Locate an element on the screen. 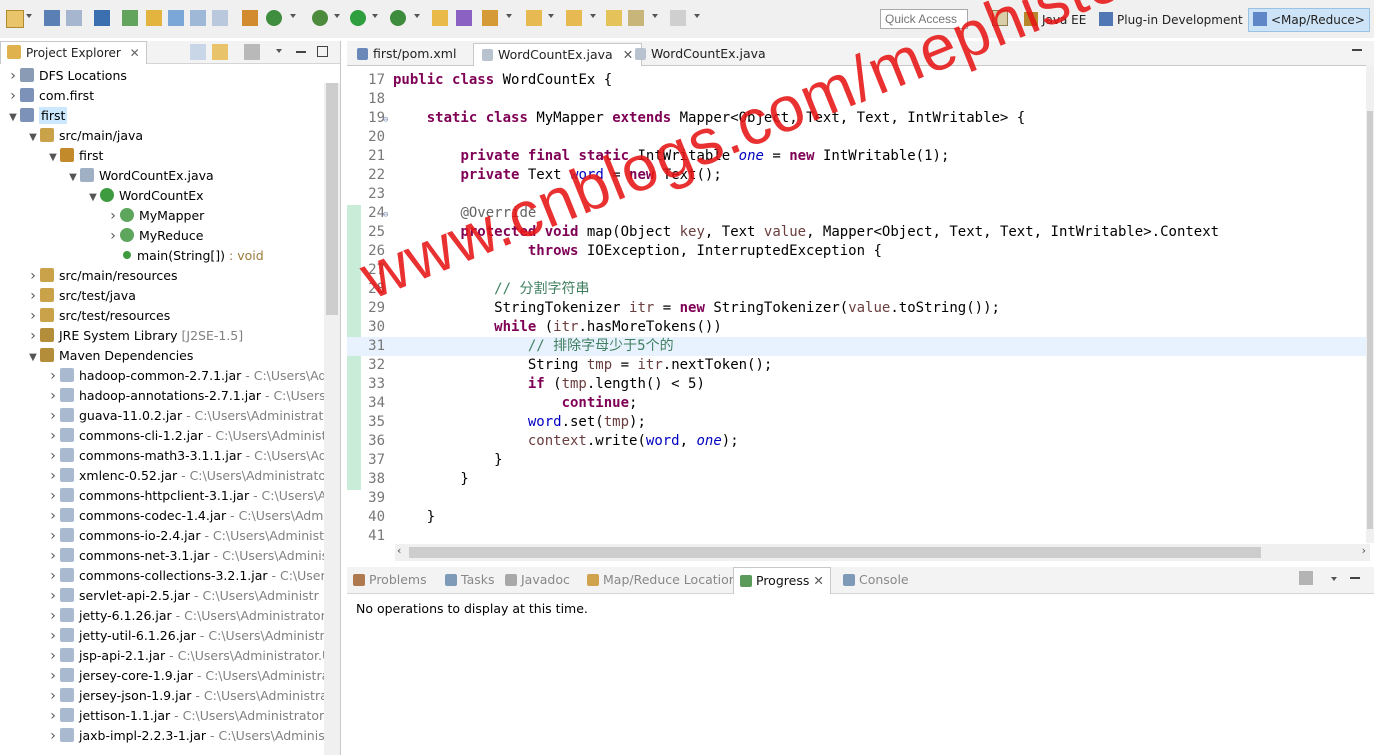 The width and height of the screenshot is (1374, 755). new-server-icon is located at coordinates (250, 18).